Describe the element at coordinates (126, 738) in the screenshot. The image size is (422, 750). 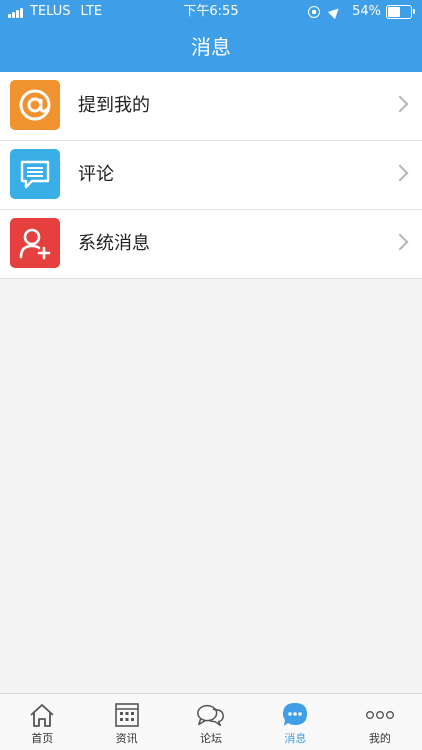
I see `tab-label: 资讯` at that location.